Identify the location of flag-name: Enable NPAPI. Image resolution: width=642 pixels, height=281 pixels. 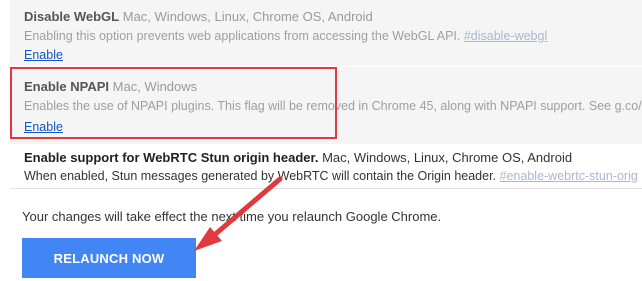
(67, 86).